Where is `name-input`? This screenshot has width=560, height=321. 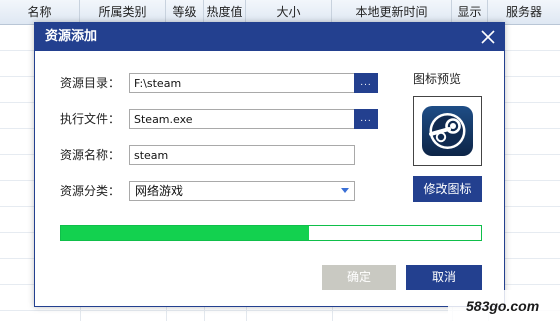 name-input is located at coordinates (242, 155).